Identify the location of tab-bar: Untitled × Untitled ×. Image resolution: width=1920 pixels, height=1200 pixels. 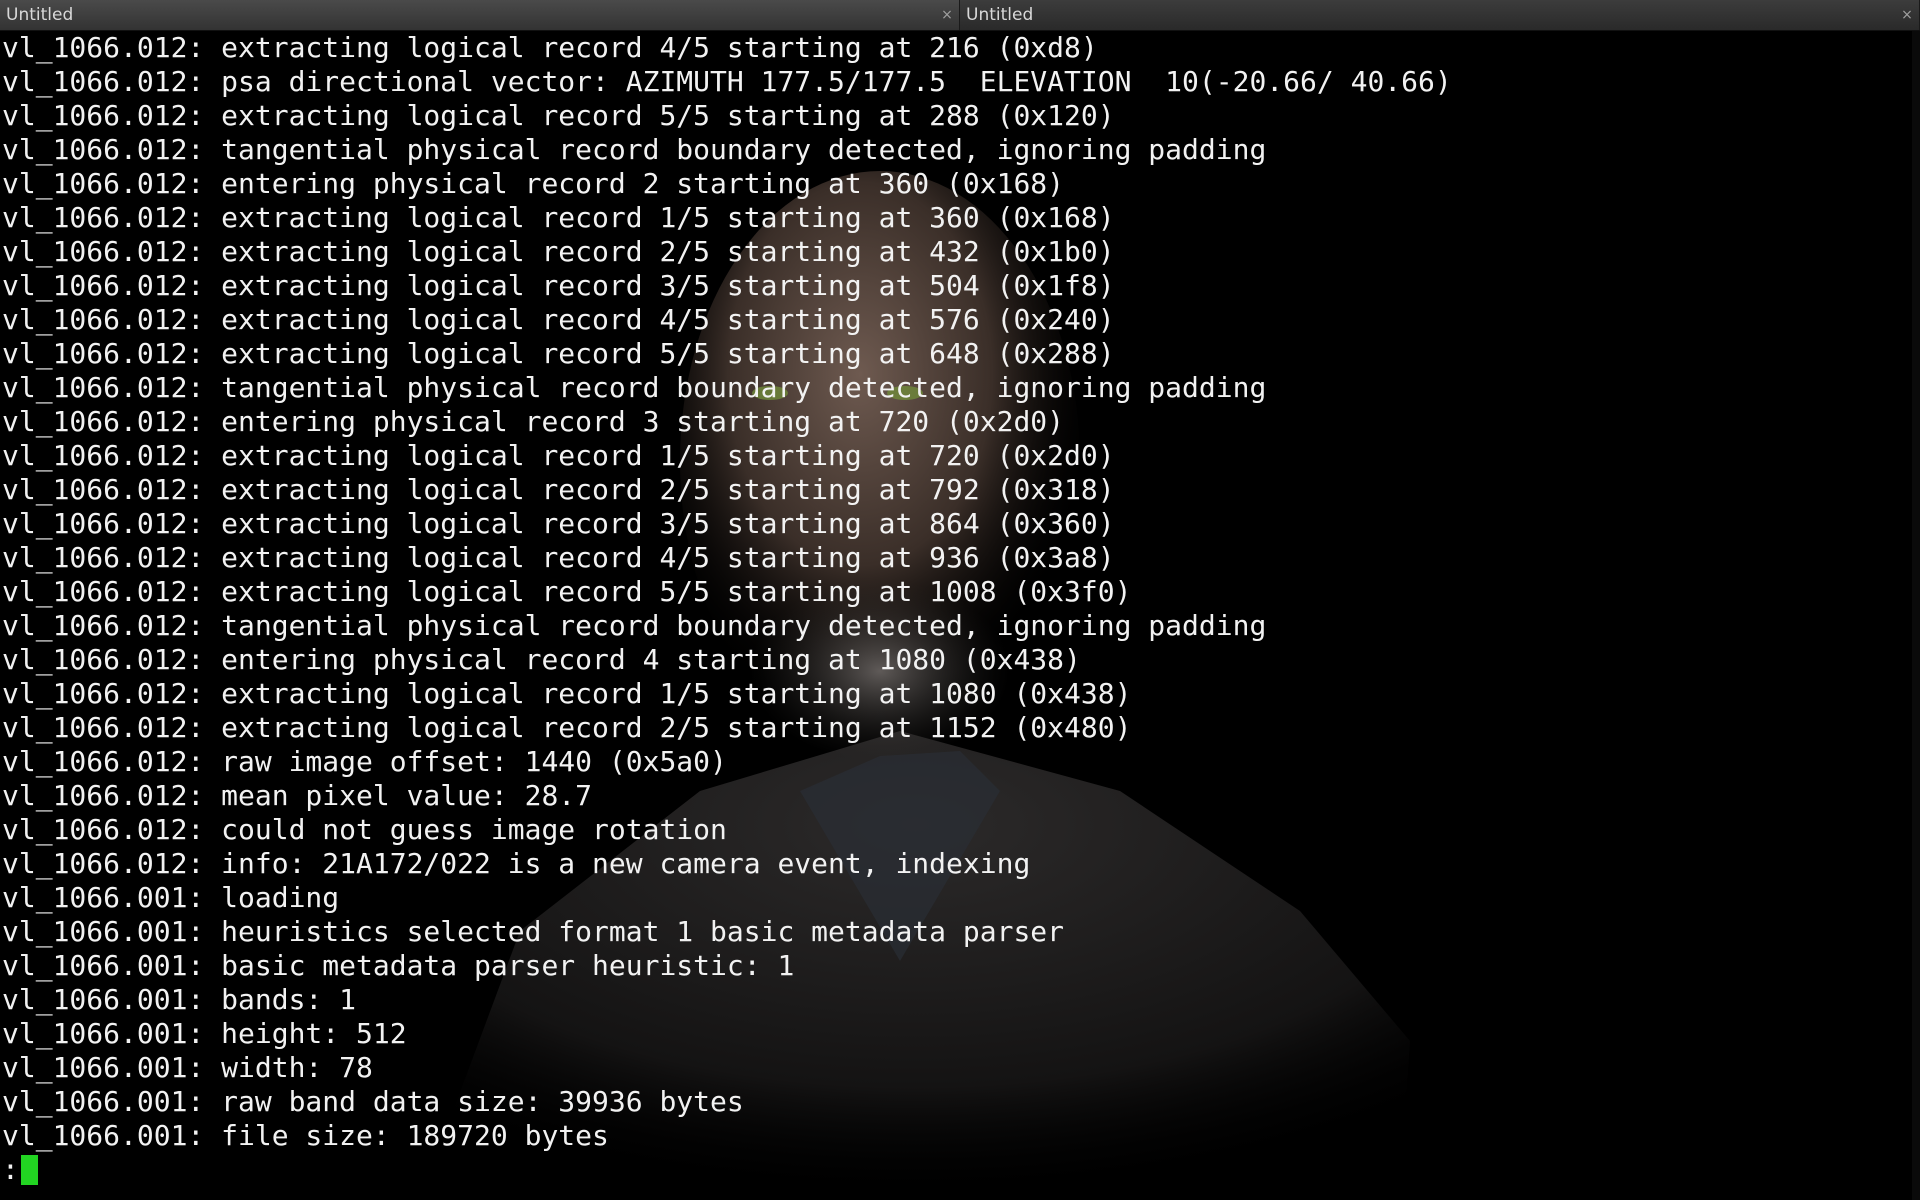
(960, 15).